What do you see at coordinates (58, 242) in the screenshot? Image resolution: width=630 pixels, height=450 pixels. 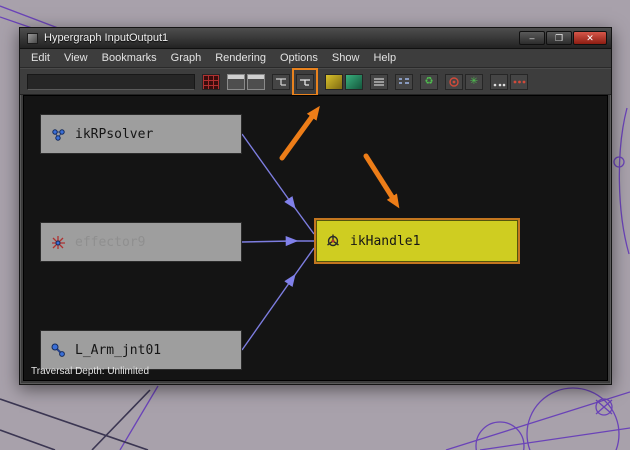 I see `effector-icon` at bounding box center [58, 242].